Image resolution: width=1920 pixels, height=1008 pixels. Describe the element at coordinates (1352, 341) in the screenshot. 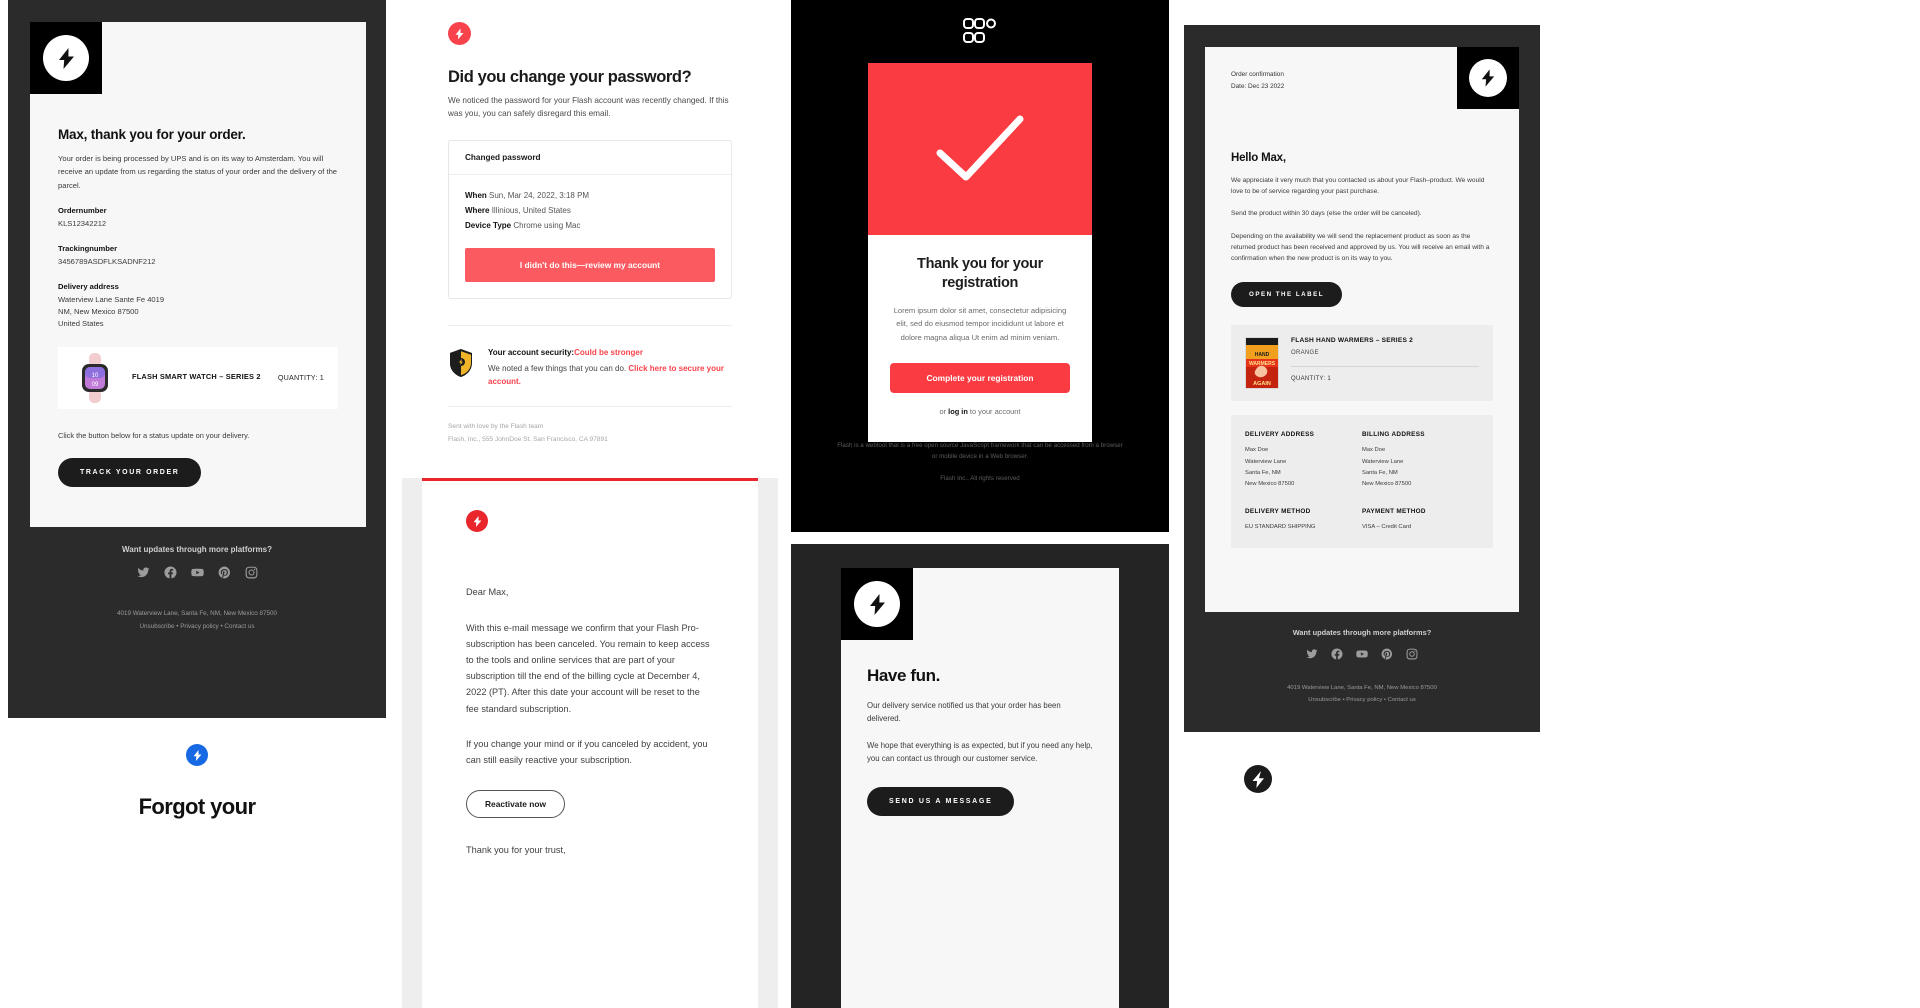

I see `product-name: FLASH HAND WARMERS – SERIES 2` at that location.